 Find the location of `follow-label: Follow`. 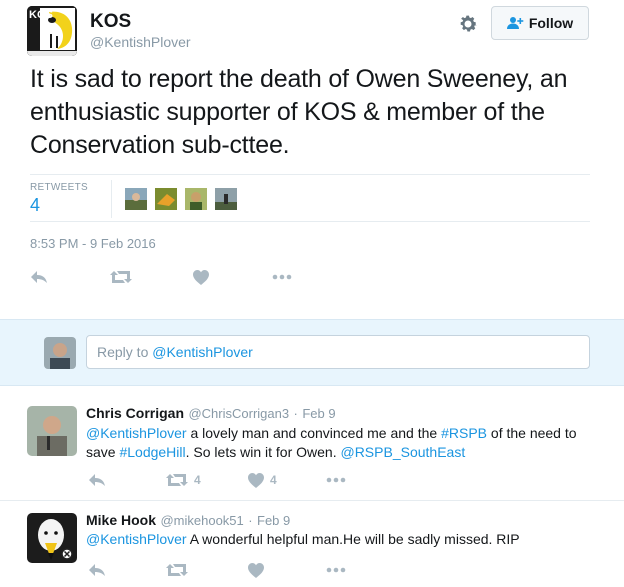

follow-label: Follow is located at coordinates (551, 23).